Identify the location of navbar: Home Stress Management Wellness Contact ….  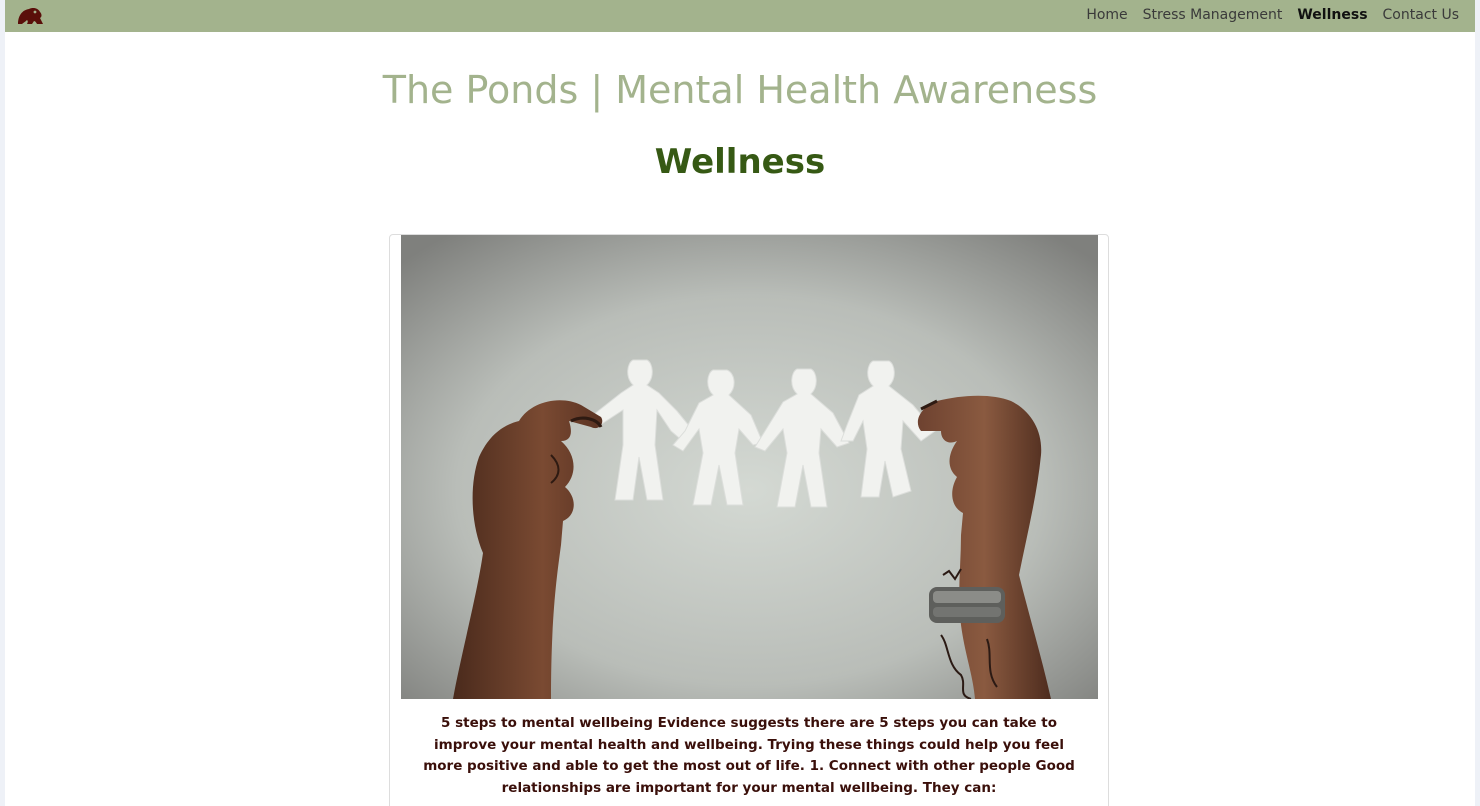
(740, 16).